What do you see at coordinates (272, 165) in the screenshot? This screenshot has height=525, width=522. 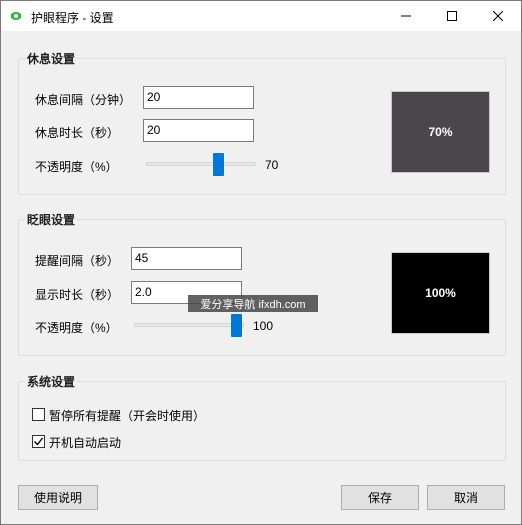 I see `rest-opacity-value: 70` at bounding box center [272, 165].